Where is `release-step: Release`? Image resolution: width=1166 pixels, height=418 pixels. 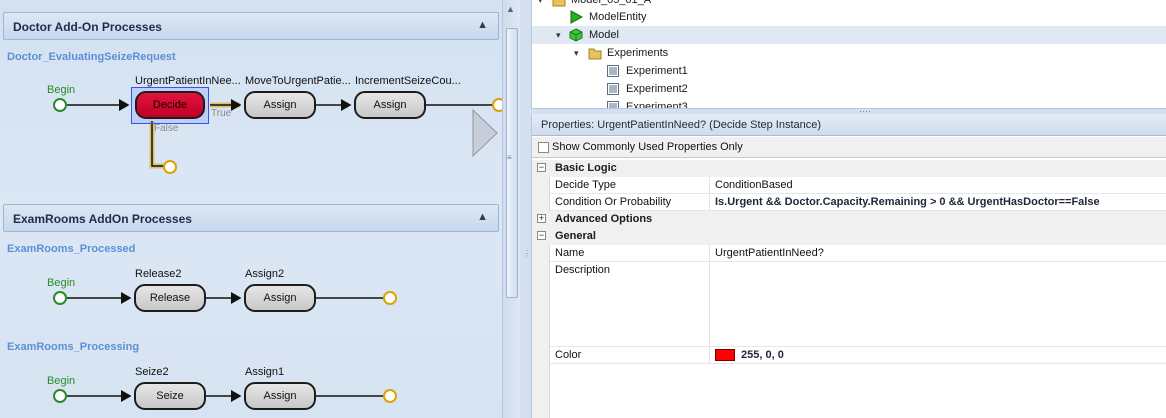 release-step: Release is located at coordinates (170, 298).